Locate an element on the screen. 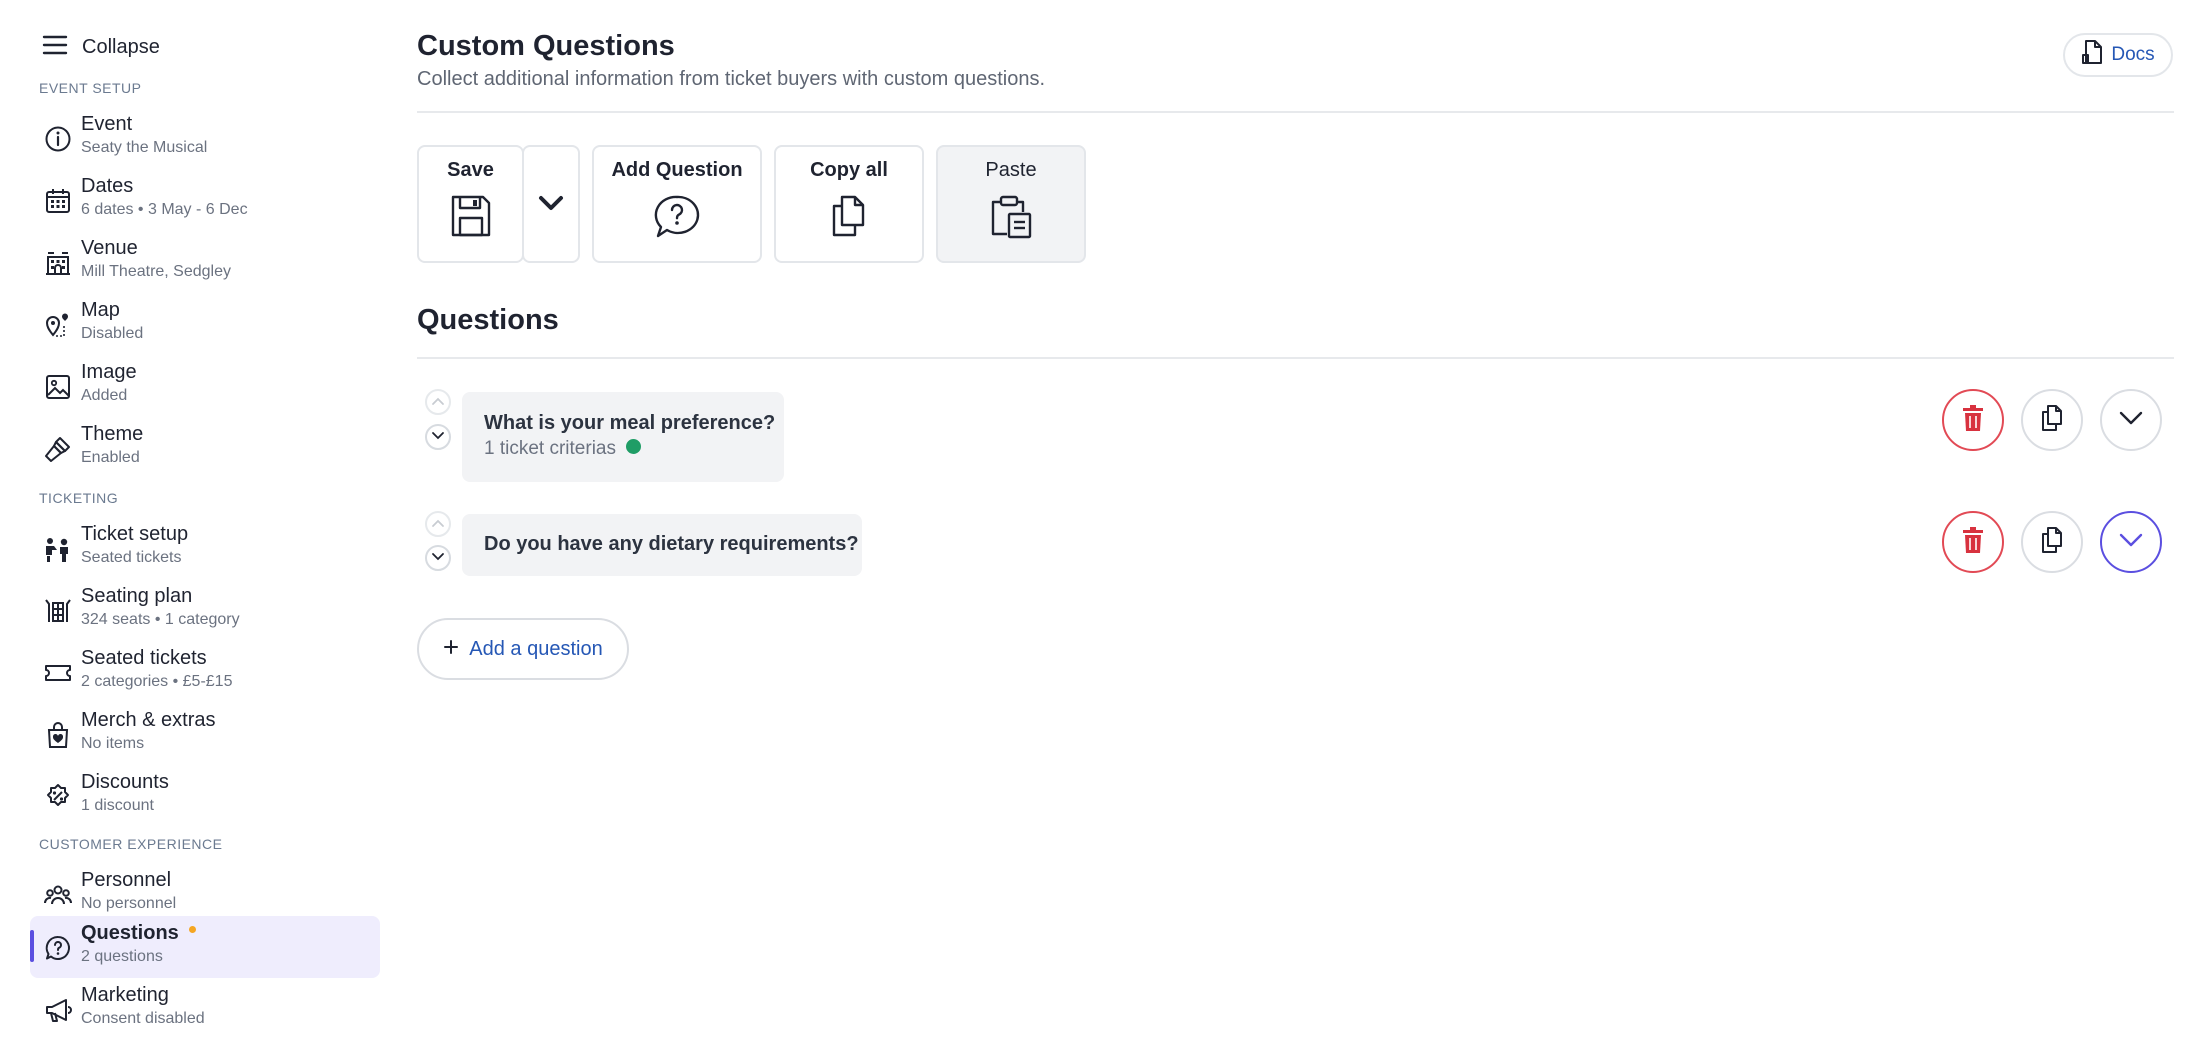 The width and height of the screenshot is (2203, 1045). section-heading-customer-experience: CUSTOMER EXPERIENCE is located at coordinates (131, 844).